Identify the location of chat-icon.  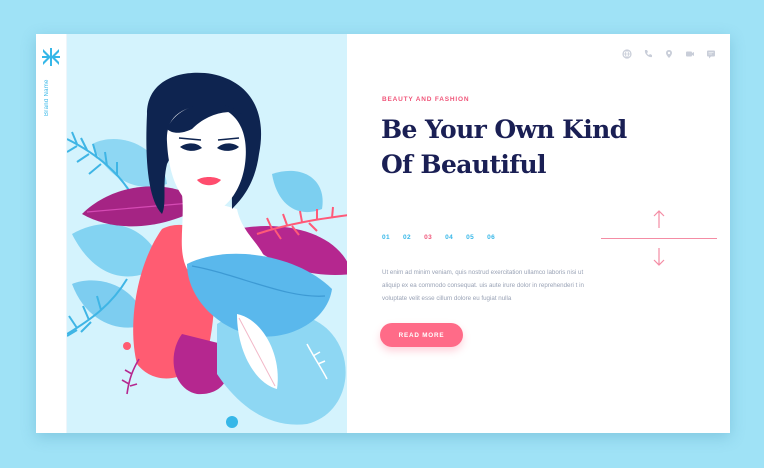
(711, 54).